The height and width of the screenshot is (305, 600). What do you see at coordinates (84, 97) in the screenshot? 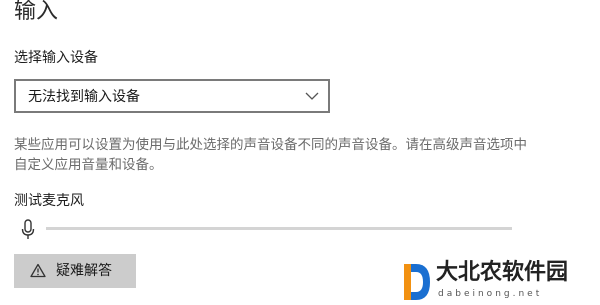
I see `input-device-selected-value: 无法找到输入设备` at bounding box center [84, 97].